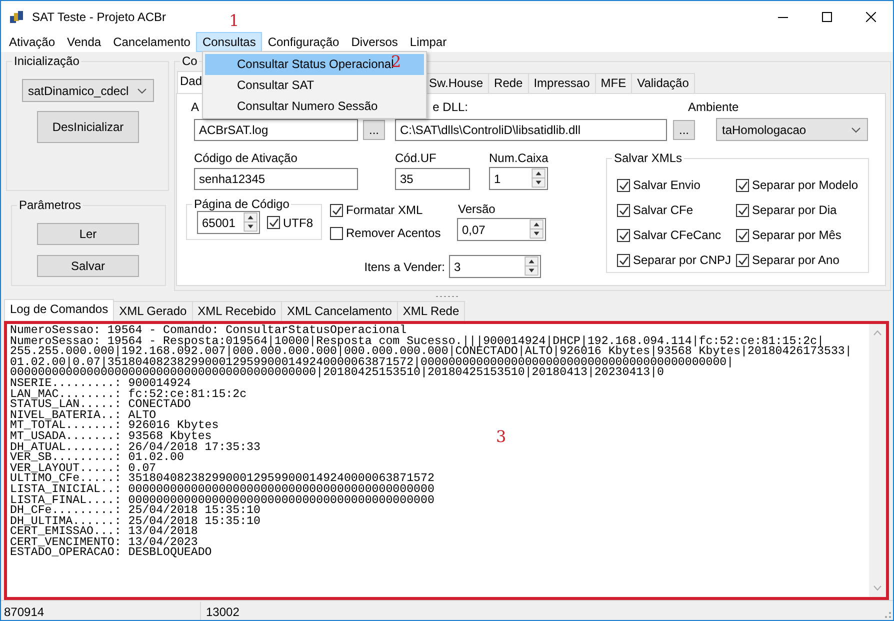  I want to click on field-label: Num.Caixa, so click(518, 158).